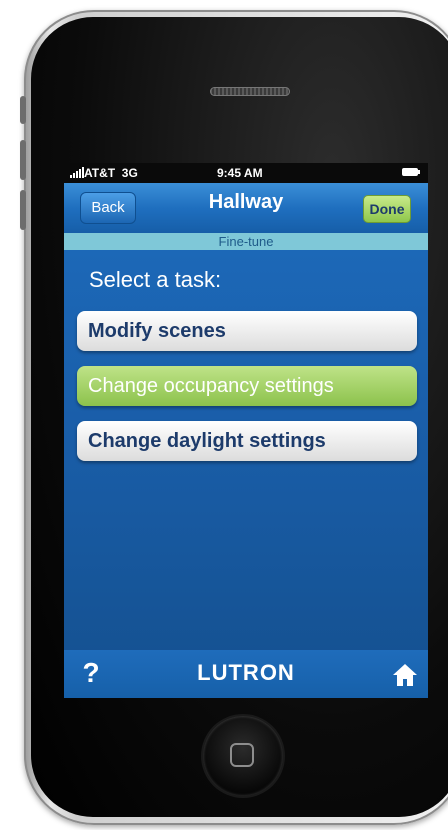 The image size is (448, 830). Describe the element at coordinates (246, 208) in the screenshot. I see `nav-bar: Back Hallway Done` at that location.